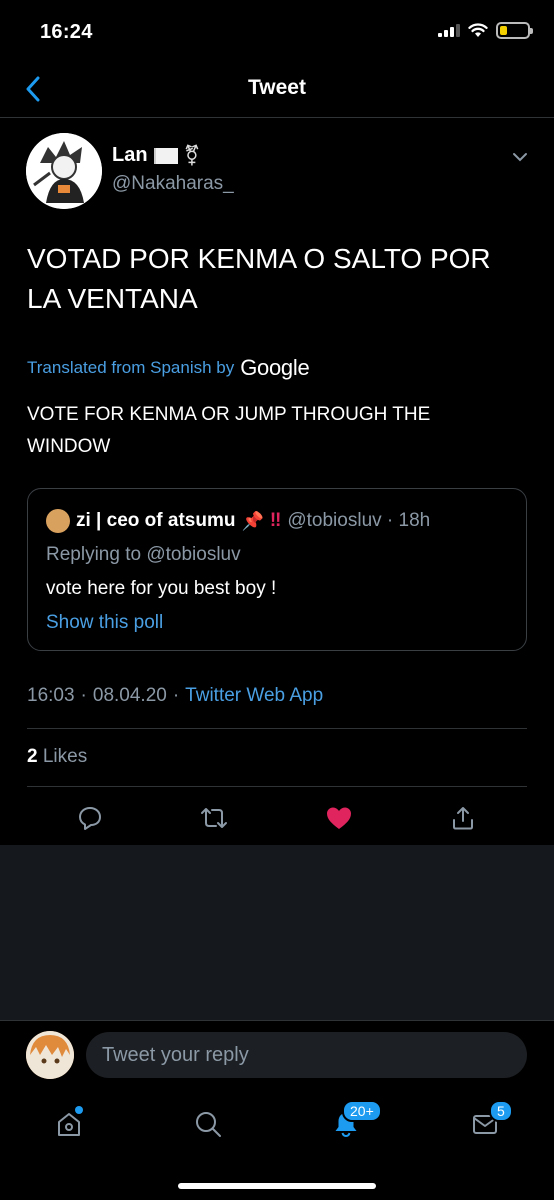 This screenshot has width=554, height=1200. Describe the element at coordinates (32, 756) in the screenshot. I see `like-count-number: 2` at that location.